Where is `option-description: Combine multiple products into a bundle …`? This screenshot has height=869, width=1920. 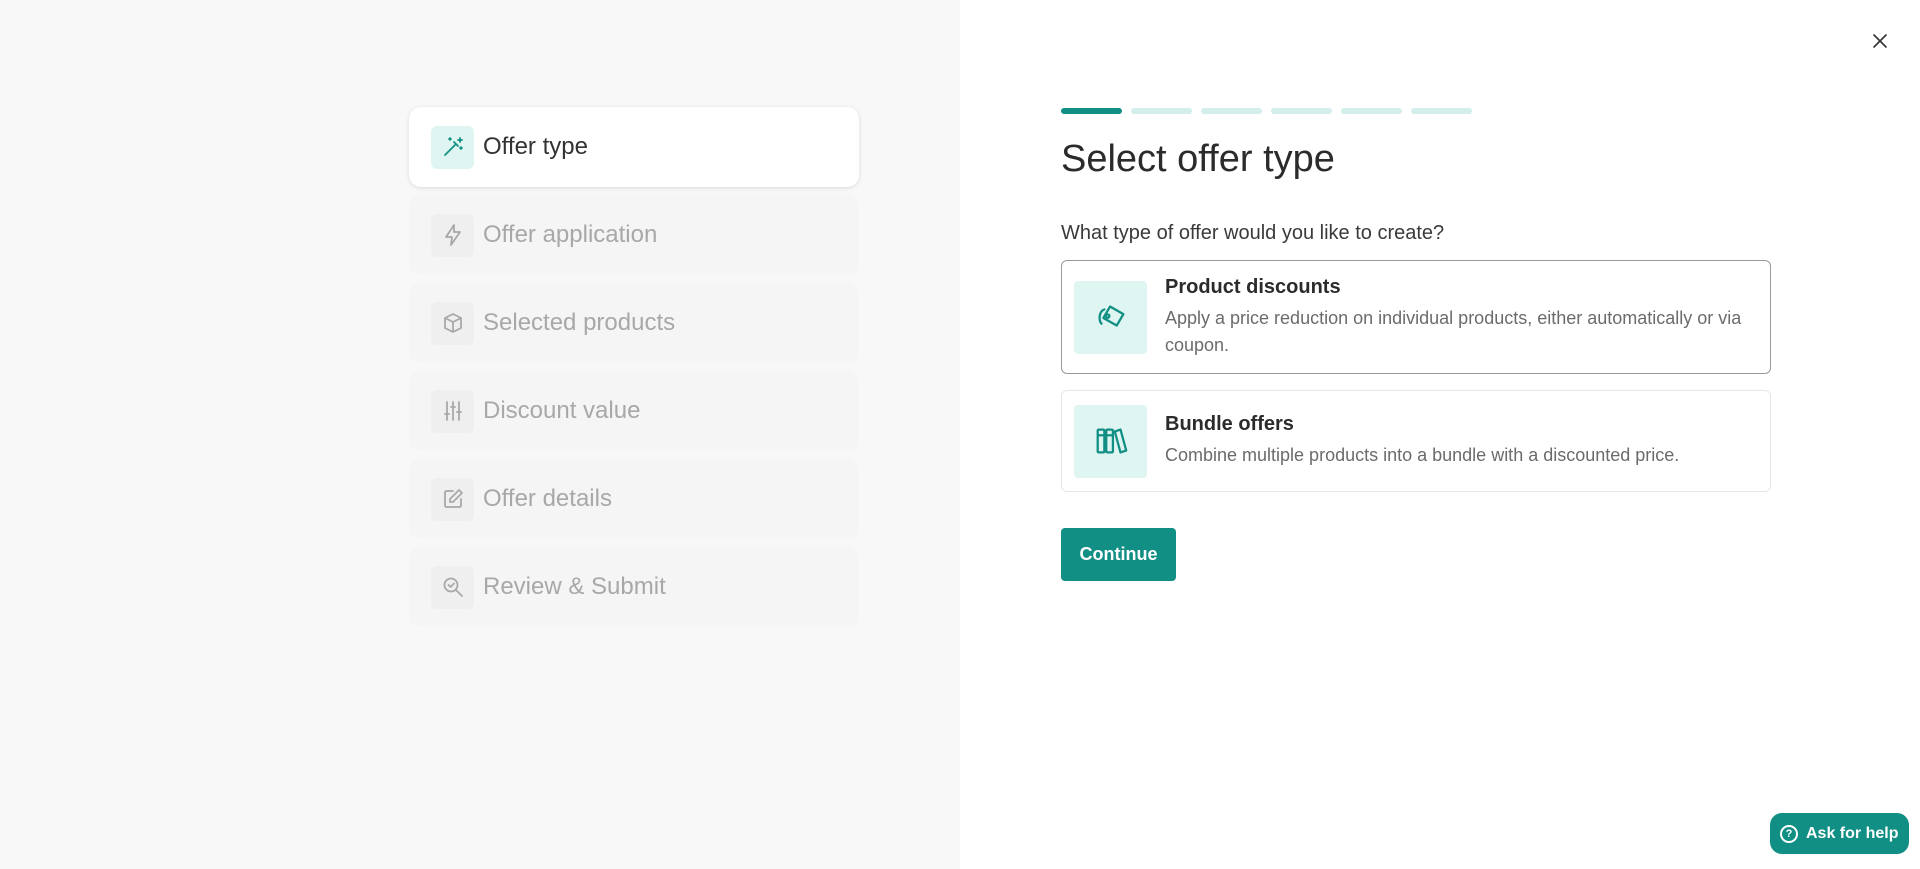
option-description: Combine multiple products into a bundle … is located at coordinates (1422, 455).